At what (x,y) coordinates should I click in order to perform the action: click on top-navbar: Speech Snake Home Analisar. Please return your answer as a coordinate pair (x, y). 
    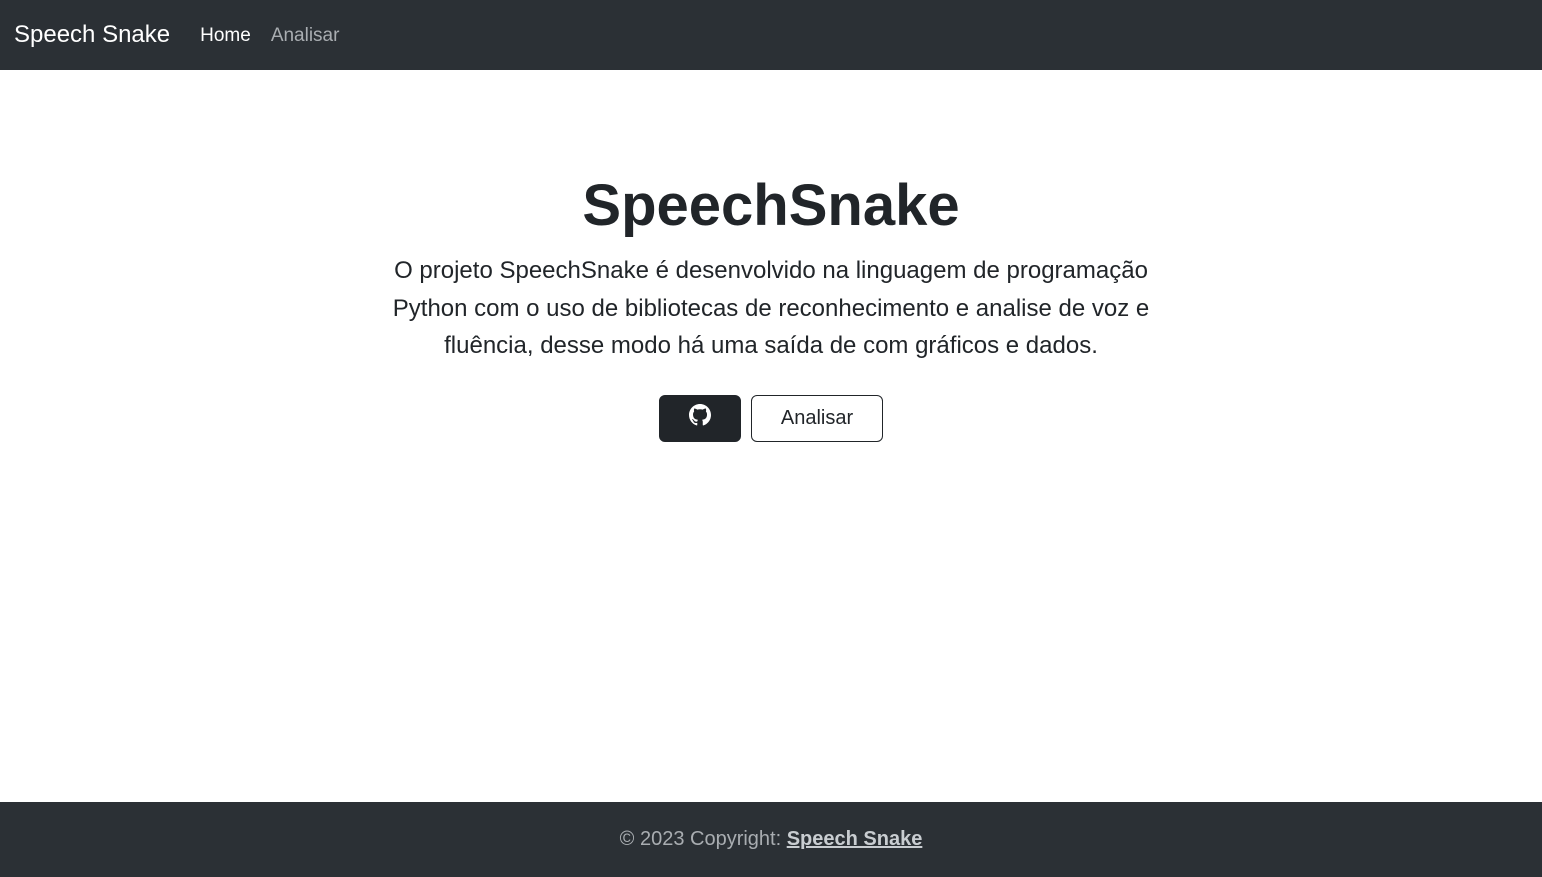
    Looking at the image, I should click on (771, 35).